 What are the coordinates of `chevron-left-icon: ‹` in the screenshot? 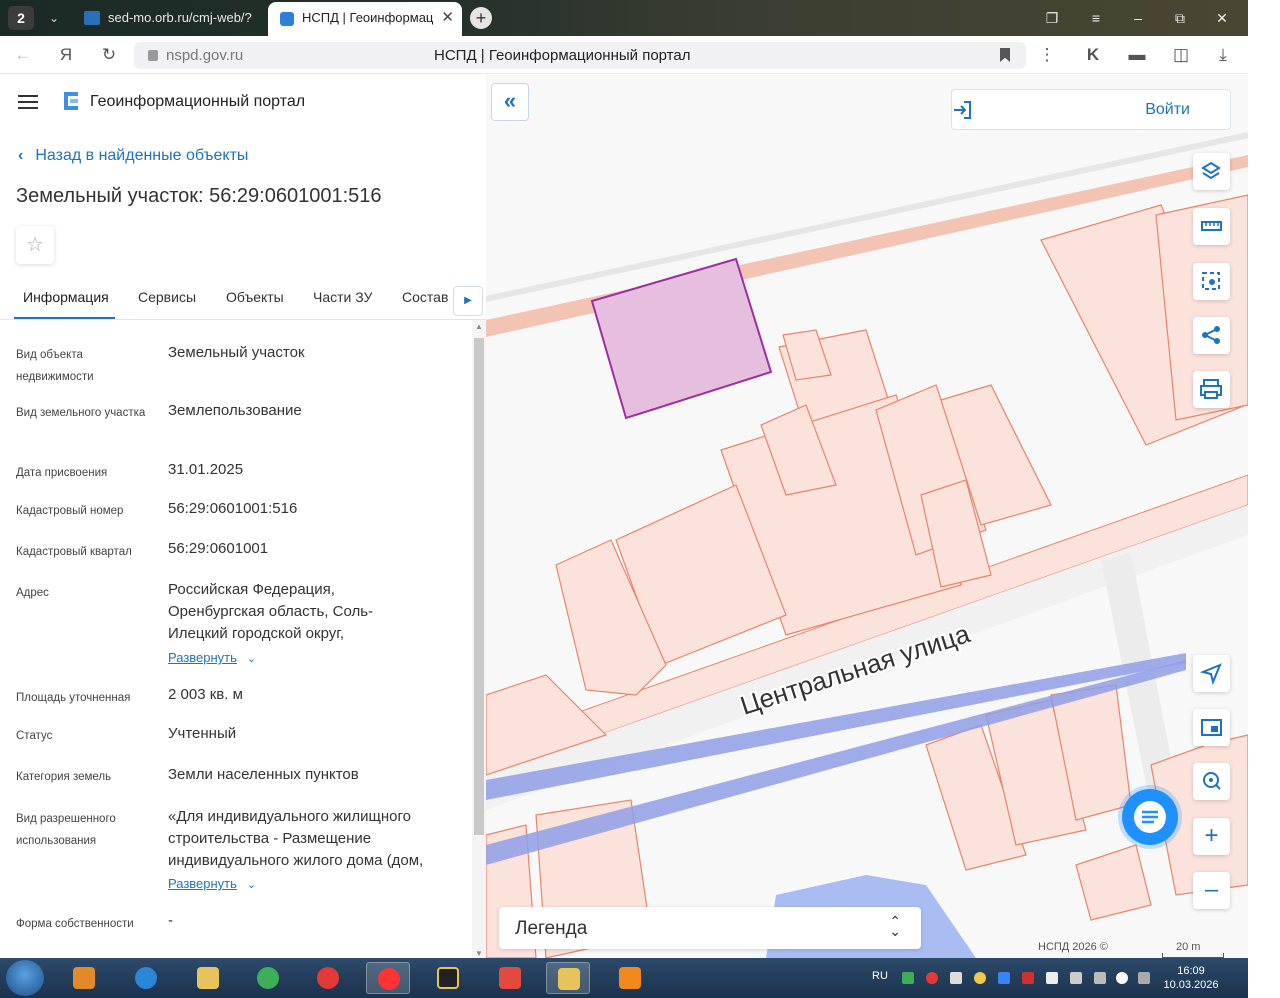 It's located at (21, 155).